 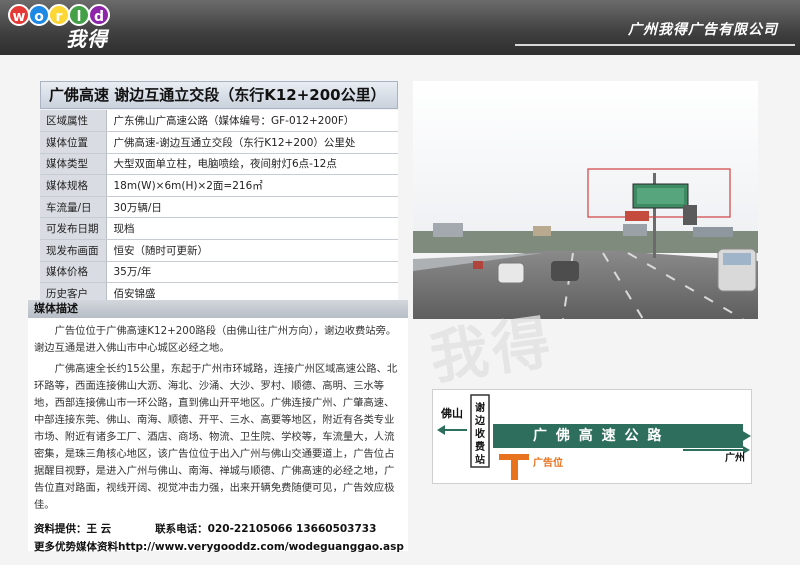 What do you see at coordinates (73, 207) in the screenshot?
I see `row-key: 车流量/日` at bounding box center [73, 207].